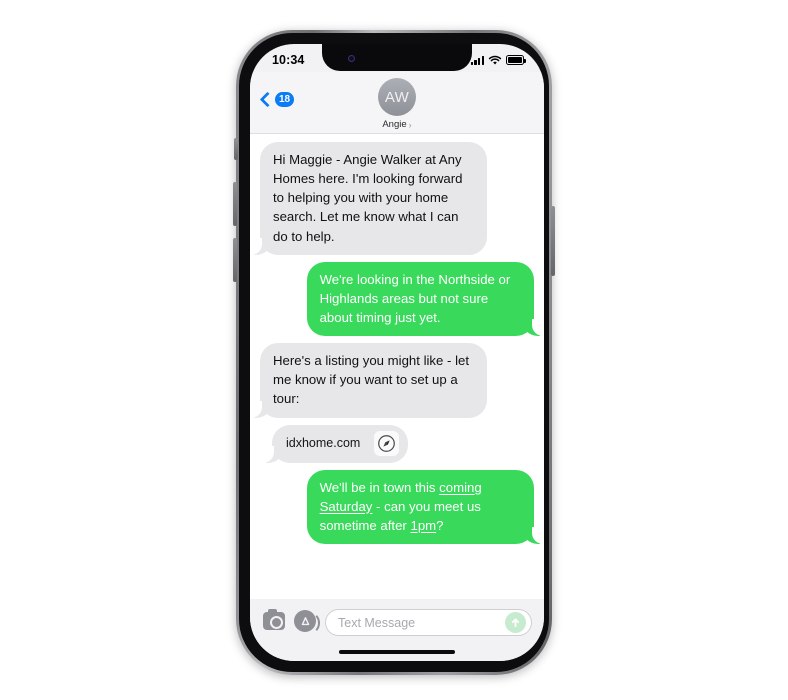  What do you see at coordinates (235, 204) in the screenshot?
I see `volume-up-button` at bounding box center [235, 204].